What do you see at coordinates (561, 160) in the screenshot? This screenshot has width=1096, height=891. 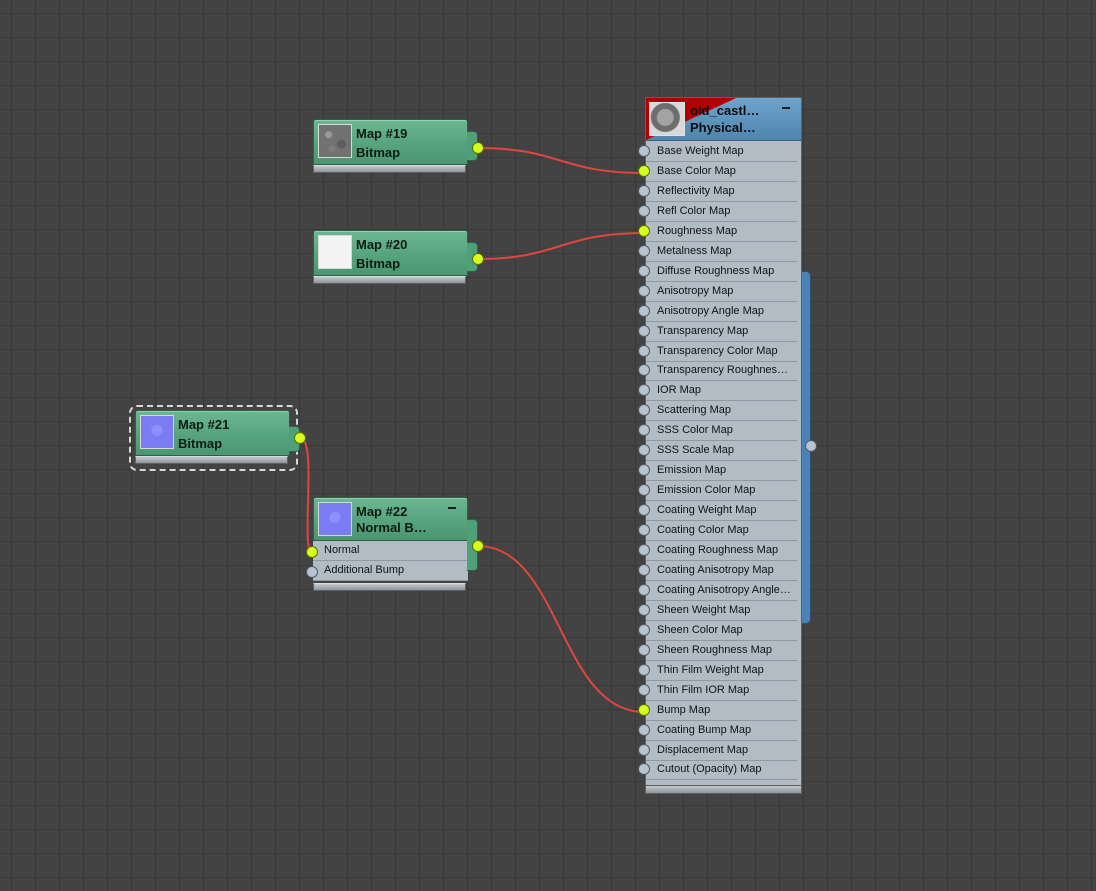 I see `wire-map19-base-color` at bounding box center [561, 160].